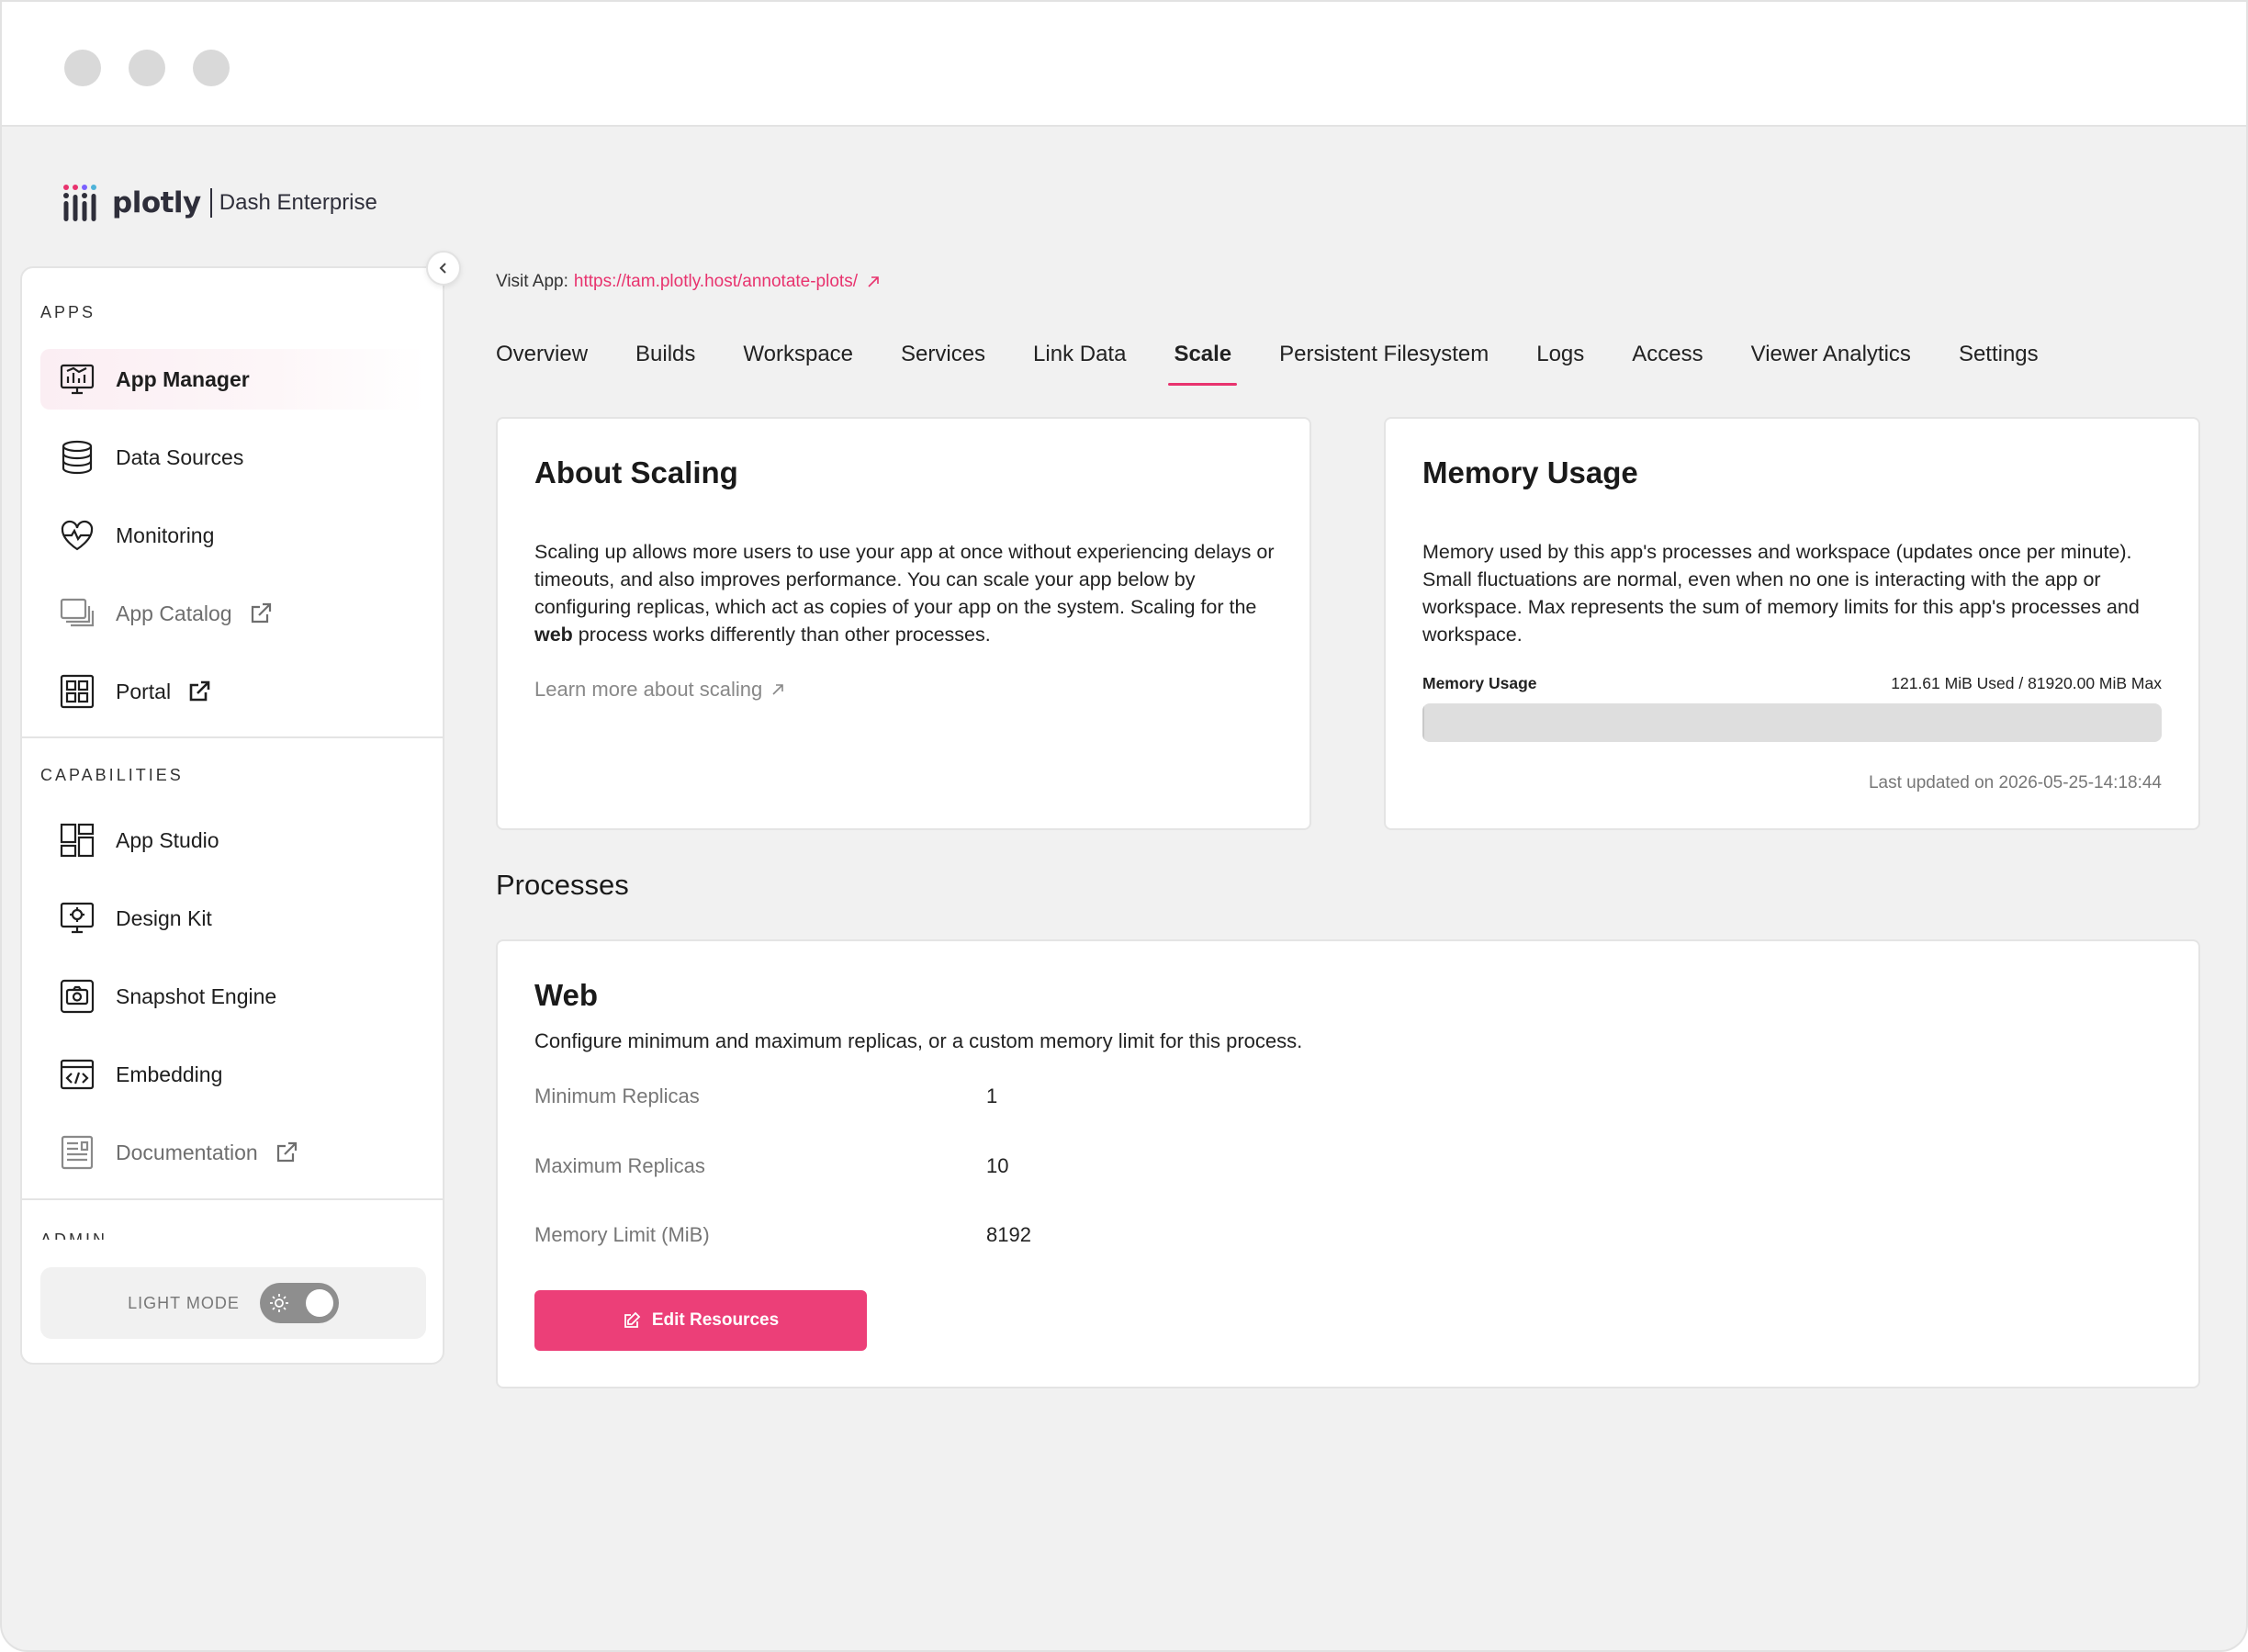 This screenshot has height=1652, width=2248. What do you see at coordinates (77, 1152) in the screenshot?
I see `document-icon` at bounding box center [77, 1152].